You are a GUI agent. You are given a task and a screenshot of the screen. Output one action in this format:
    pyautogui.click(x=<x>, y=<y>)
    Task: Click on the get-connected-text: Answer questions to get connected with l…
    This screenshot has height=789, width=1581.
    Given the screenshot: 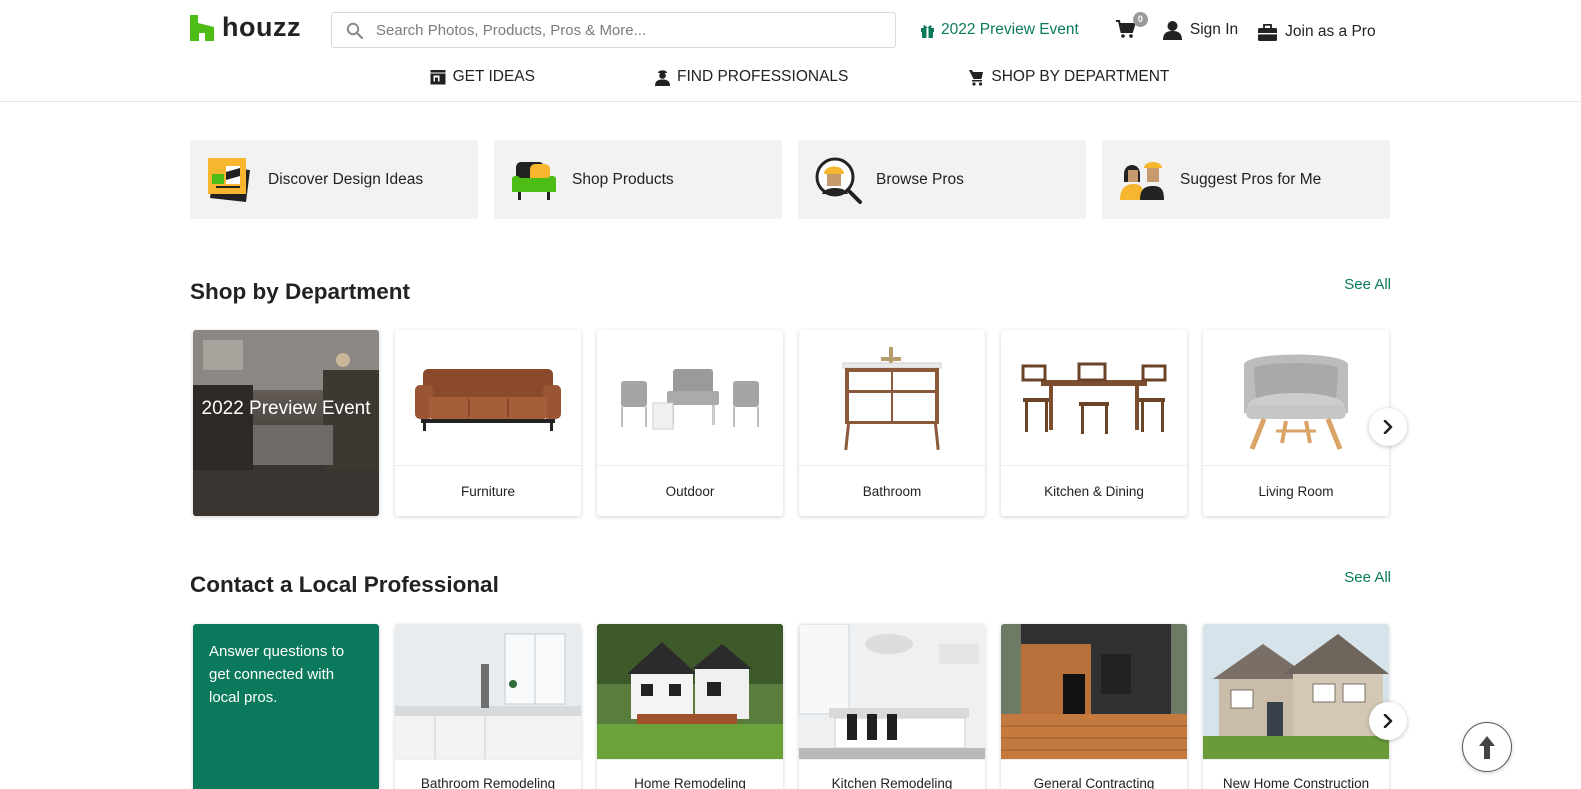 What is the action you would take?
    pyautogui.click(x=277, y=674)
    